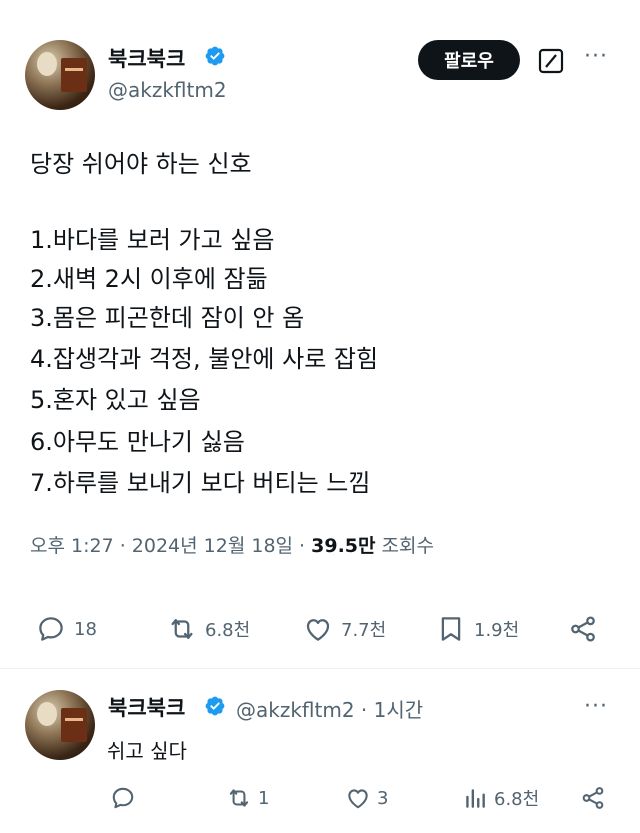 The width and height of the screenshot is (640, 833). I want to click on share-button, so click(583, 629).